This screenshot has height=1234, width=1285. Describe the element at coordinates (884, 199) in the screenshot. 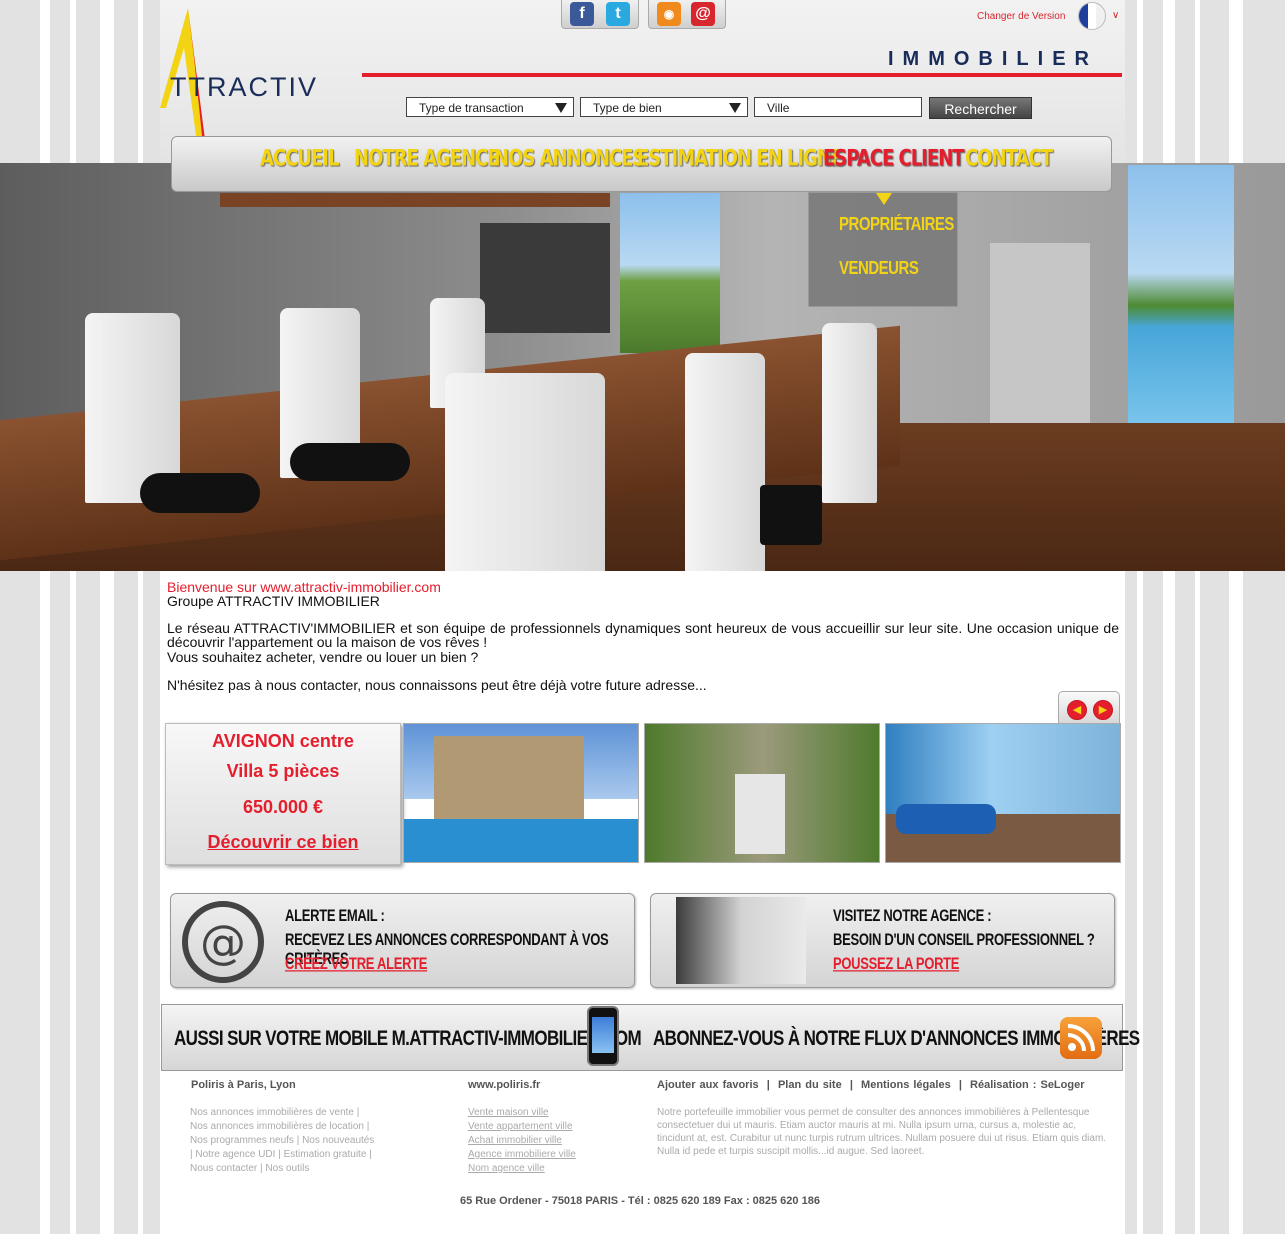

I see `dropdown-pointer-icon` at that location.